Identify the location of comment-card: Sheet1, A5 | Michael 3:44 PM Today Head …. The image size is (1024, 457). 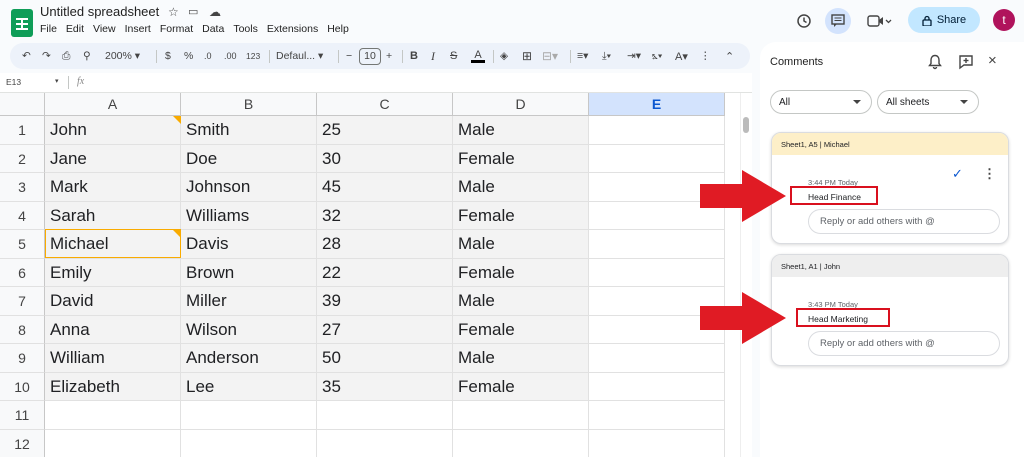
(890, 188).